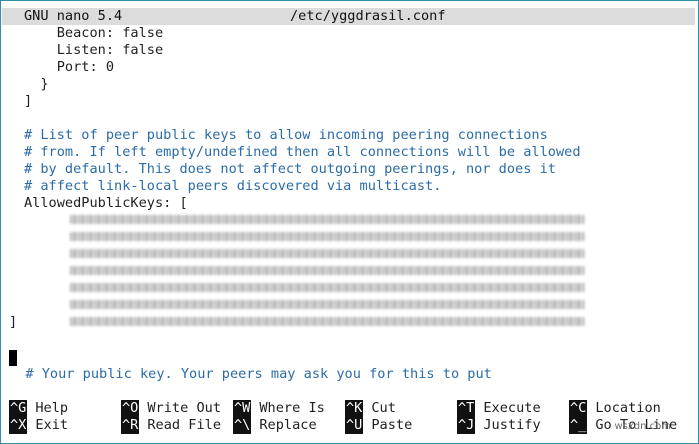  I want to click on watermark-text: wsxdn.com, so click(642, 426).